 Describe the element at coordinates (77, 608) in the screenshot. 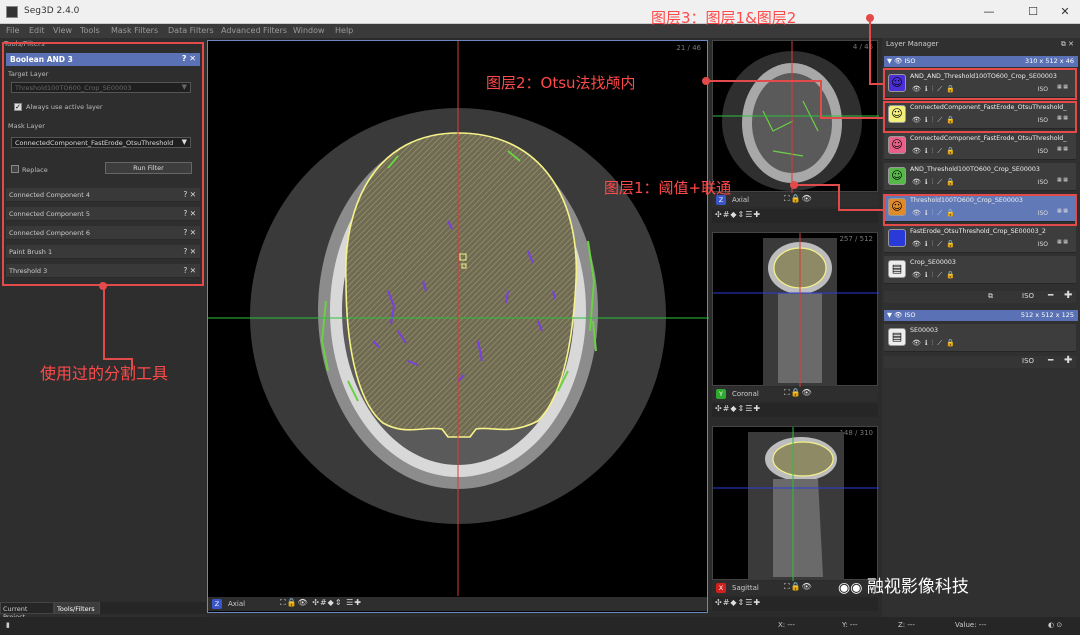

I see `tab-tools-filters: Tools/Filters` at that location.